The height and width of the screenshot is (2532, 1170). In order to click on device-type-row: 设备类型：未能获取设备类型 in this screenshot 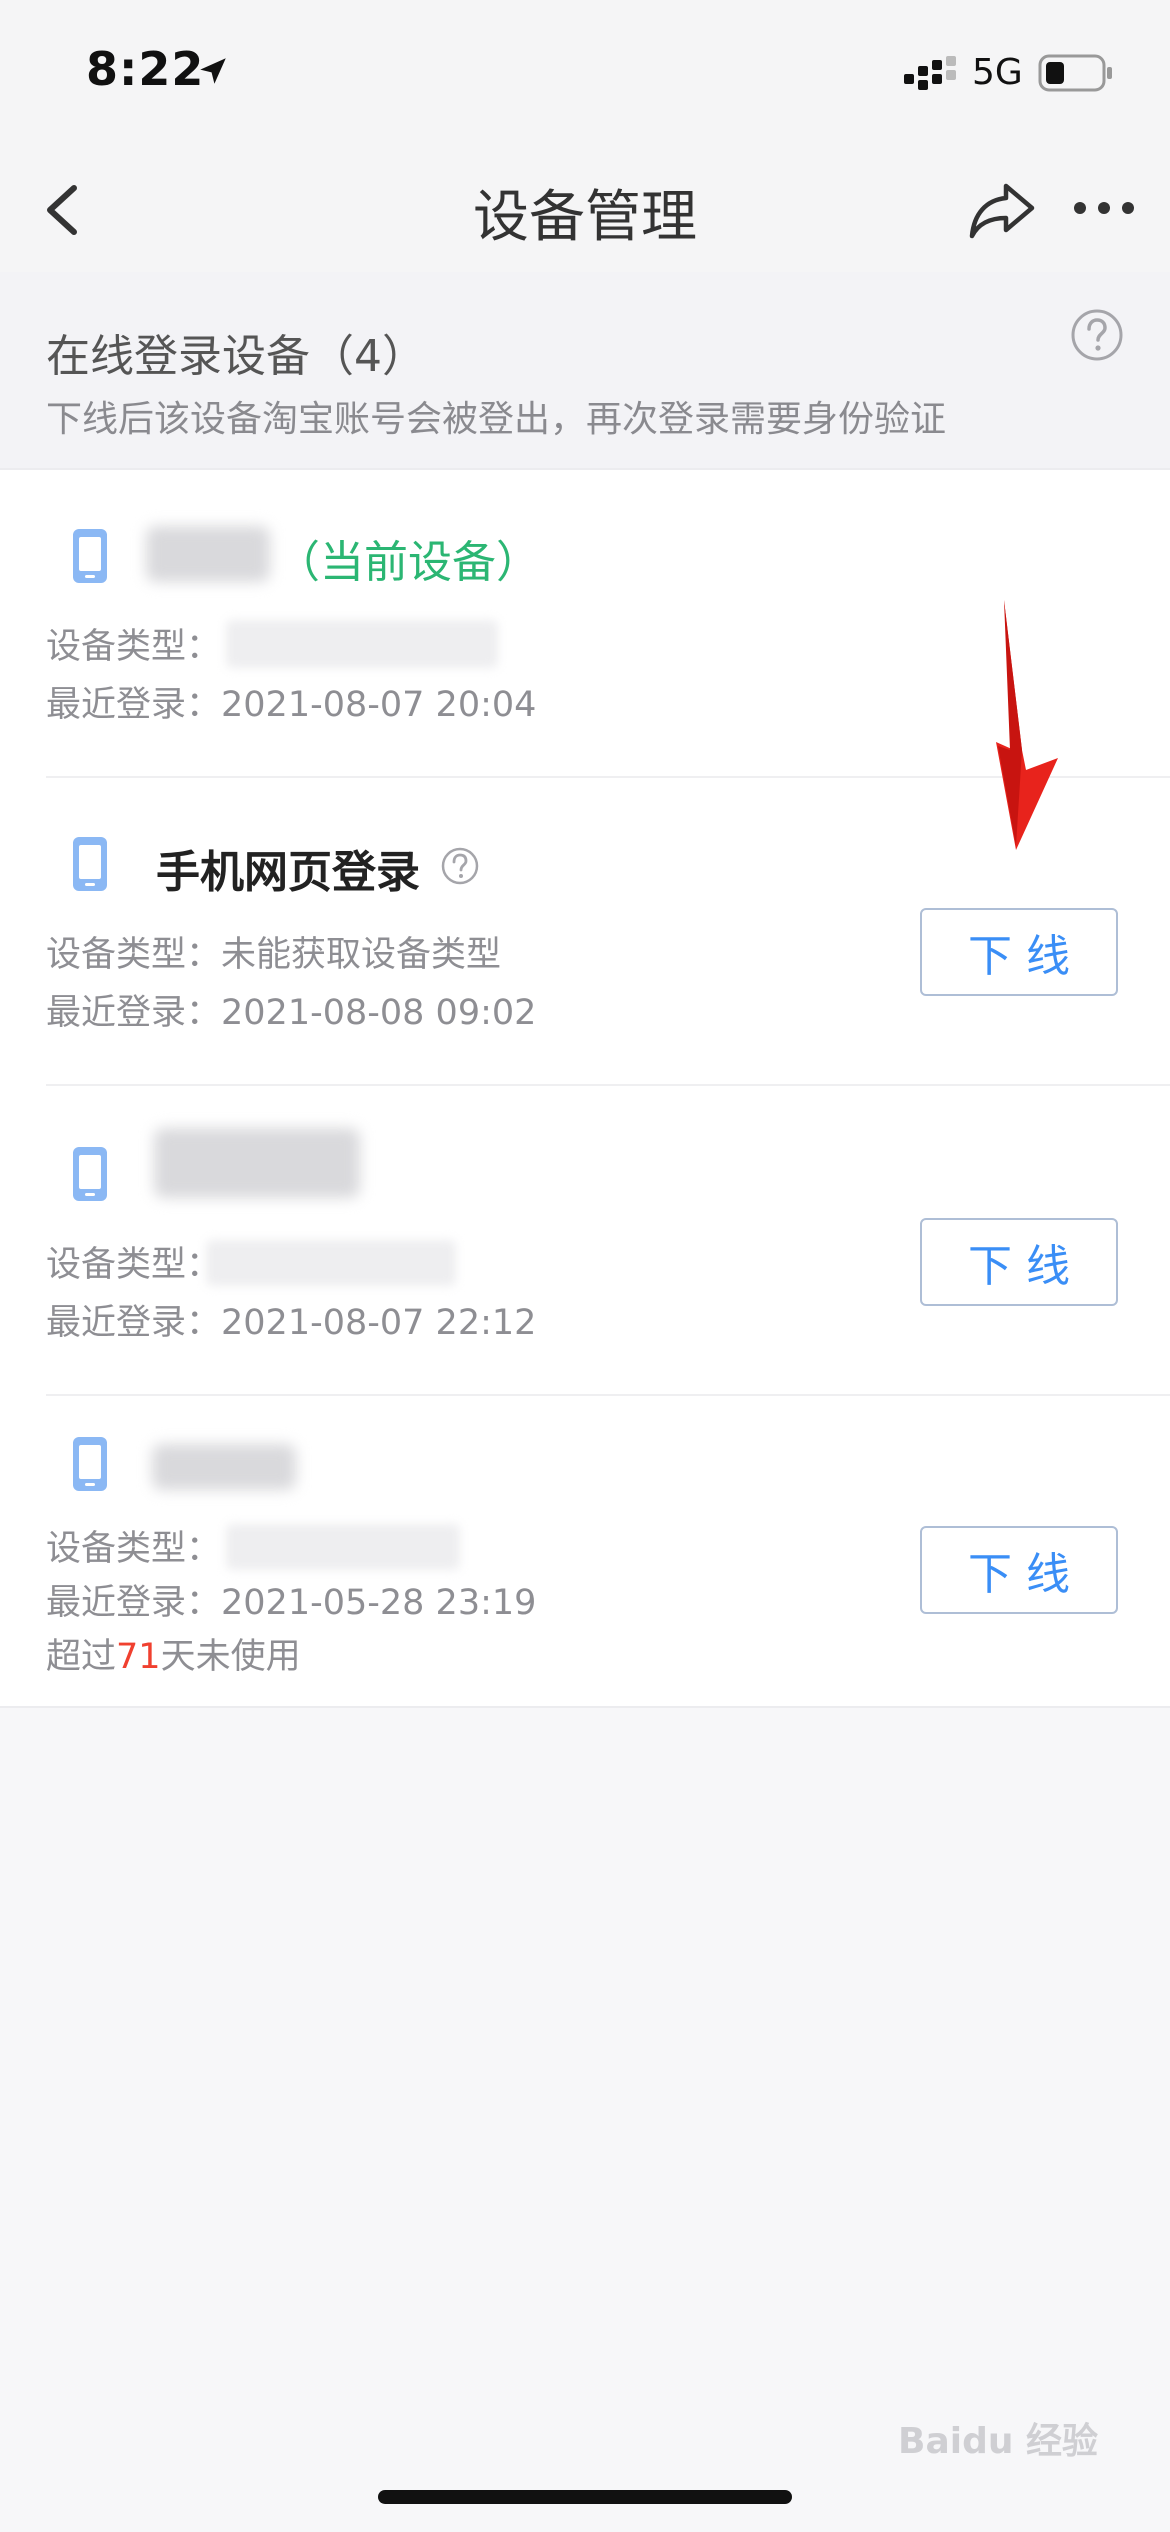, I will do `click(273, 951)`.